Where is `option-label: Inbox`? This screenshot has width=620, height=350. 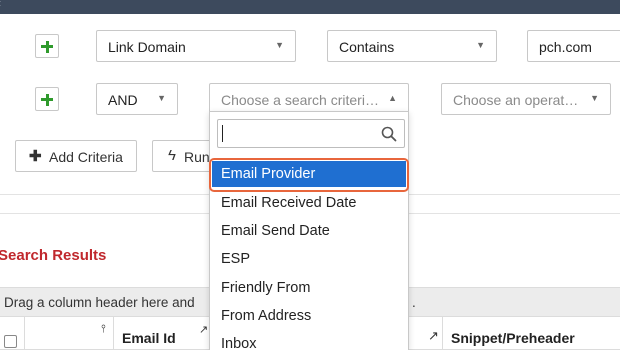
option-label: Inbox is located at coordinates (239, 343).